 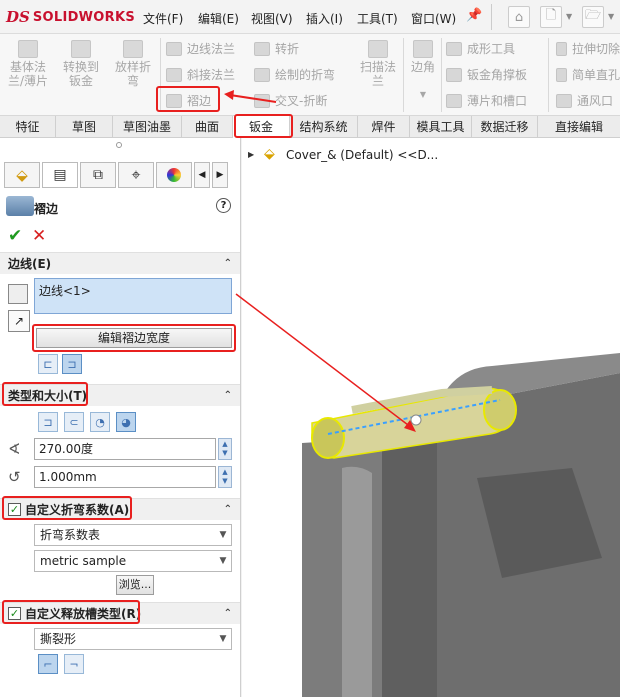 I want to click on edge-item: 边线<1>, so click(x=65, y=291).